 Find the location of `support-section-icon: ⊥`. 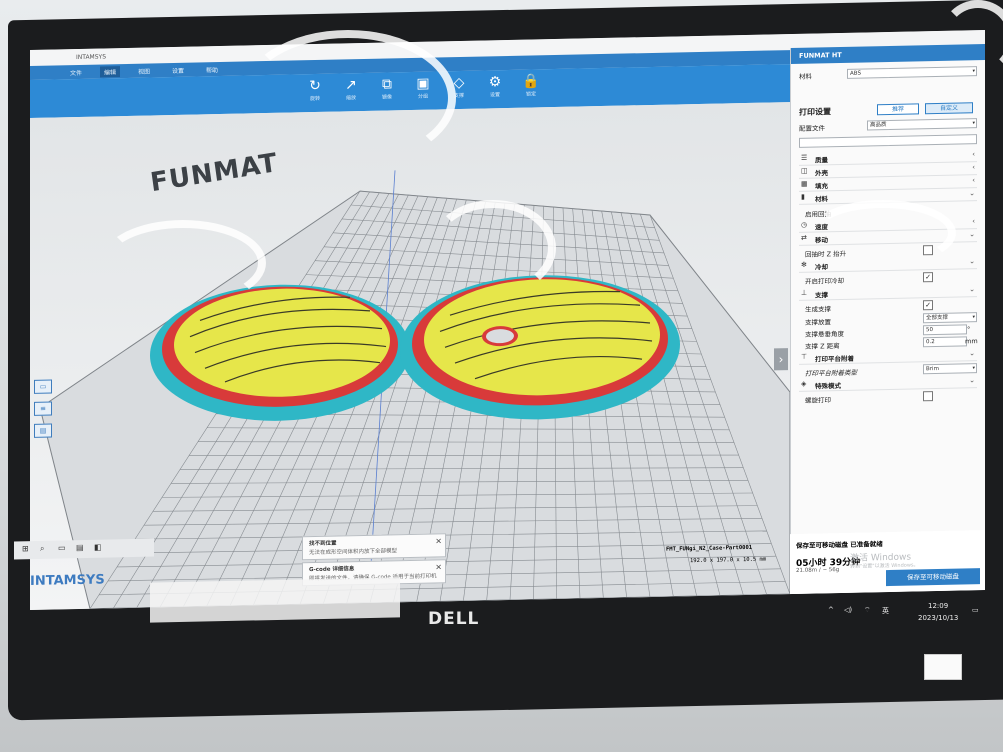

support-section-icon: ⊥ is located at coordinates (804, 292).